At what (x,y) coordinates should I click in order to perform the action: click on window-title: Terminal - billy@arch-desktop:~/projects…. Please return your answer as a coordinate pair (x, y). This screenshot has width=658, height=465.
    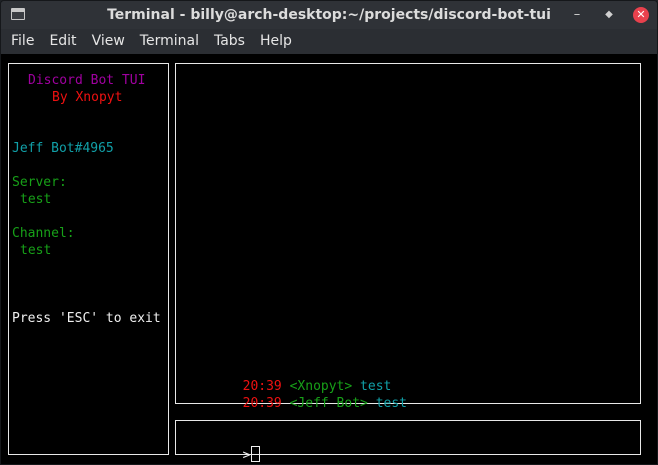
    Looking at the image, I should click on (329, 15).